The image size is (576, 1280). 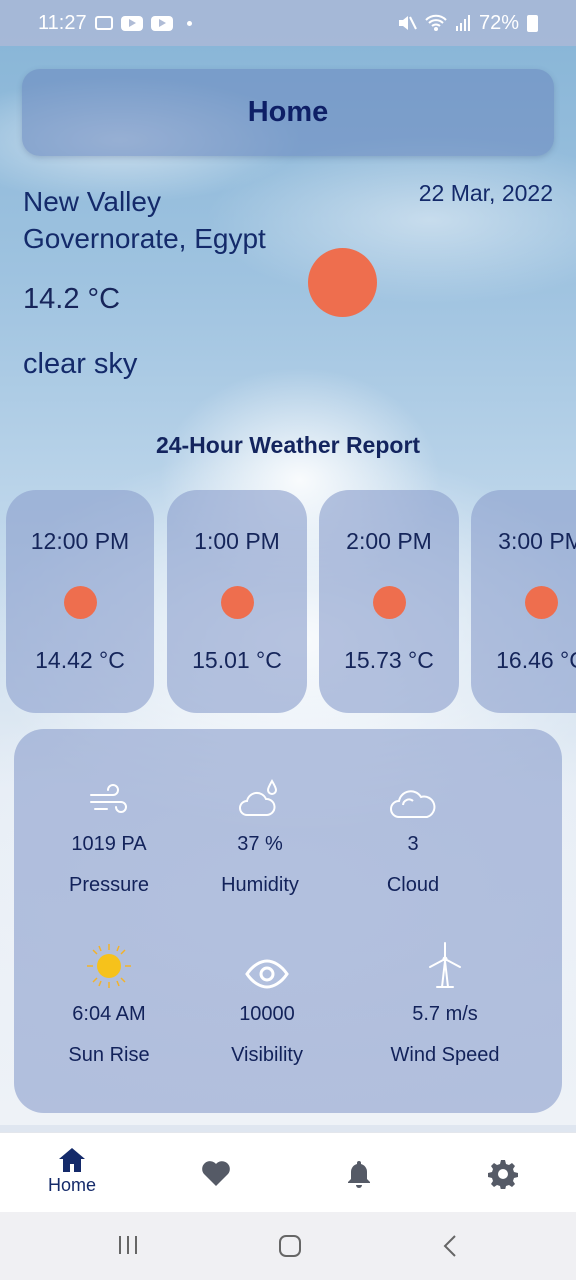 I want to click on pressure-detail: 1019 PA Pressure, so click(x=109, y=835).